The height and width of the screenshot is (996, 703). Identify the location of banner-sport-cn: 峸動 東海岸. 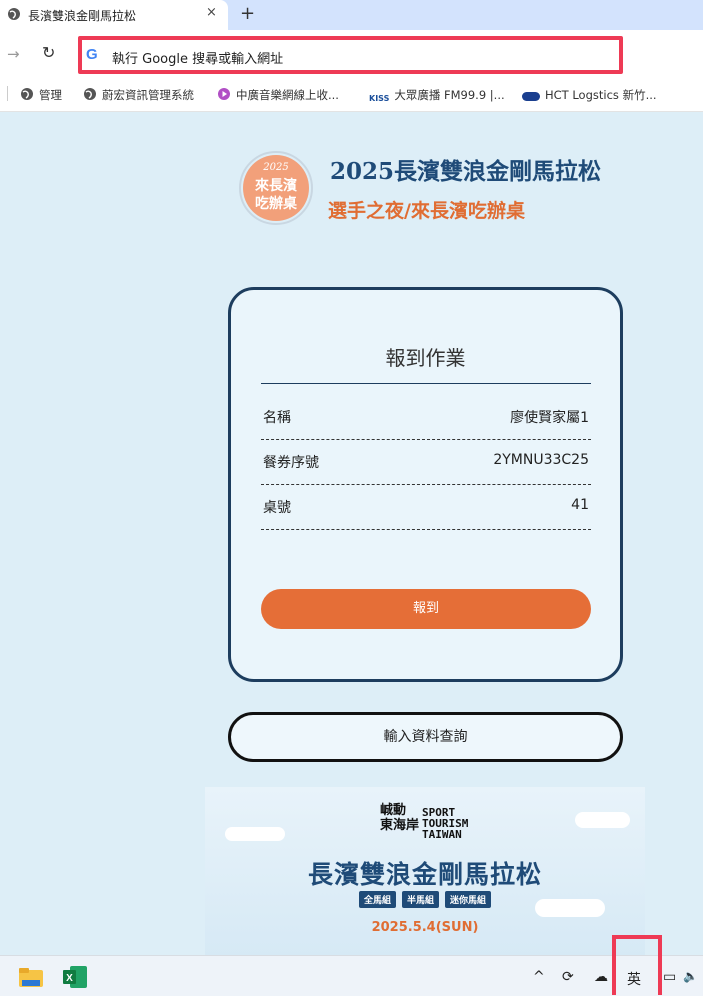
(400, 818).